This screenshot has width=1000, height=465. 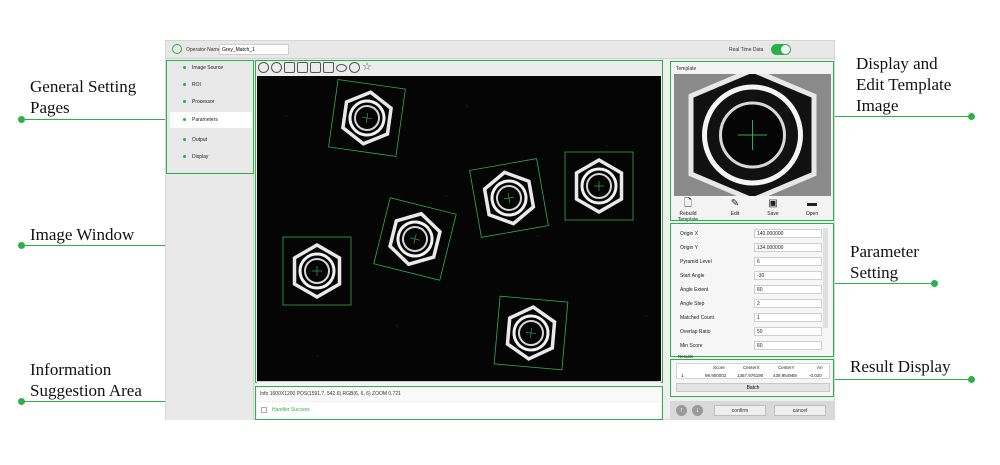 I want to click on annotation-line-1: Display and, so click(x=897, y=63).